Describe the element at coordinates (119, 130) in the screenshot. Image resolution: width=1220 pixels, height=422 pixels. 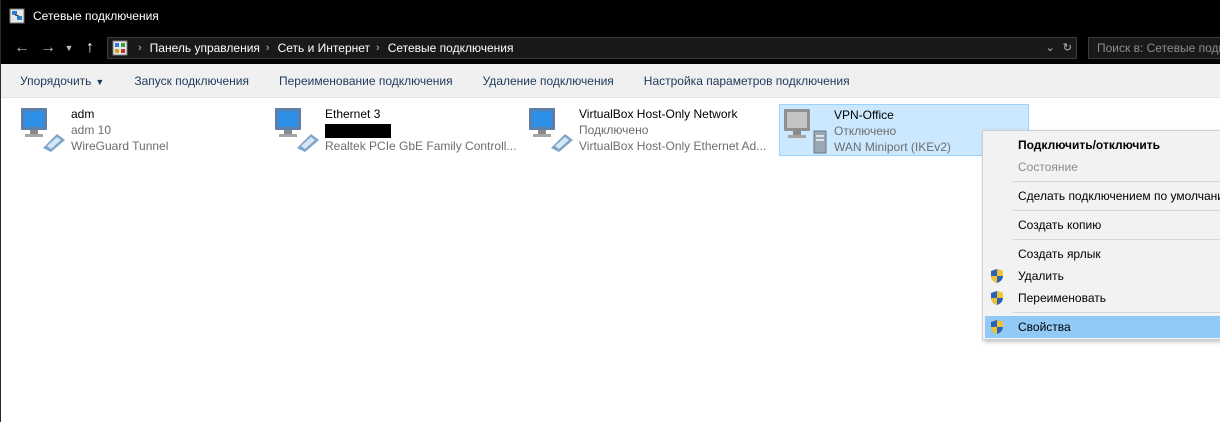
I see `connection-text: adm adm 10 WireGuard Tunnel` at that location.